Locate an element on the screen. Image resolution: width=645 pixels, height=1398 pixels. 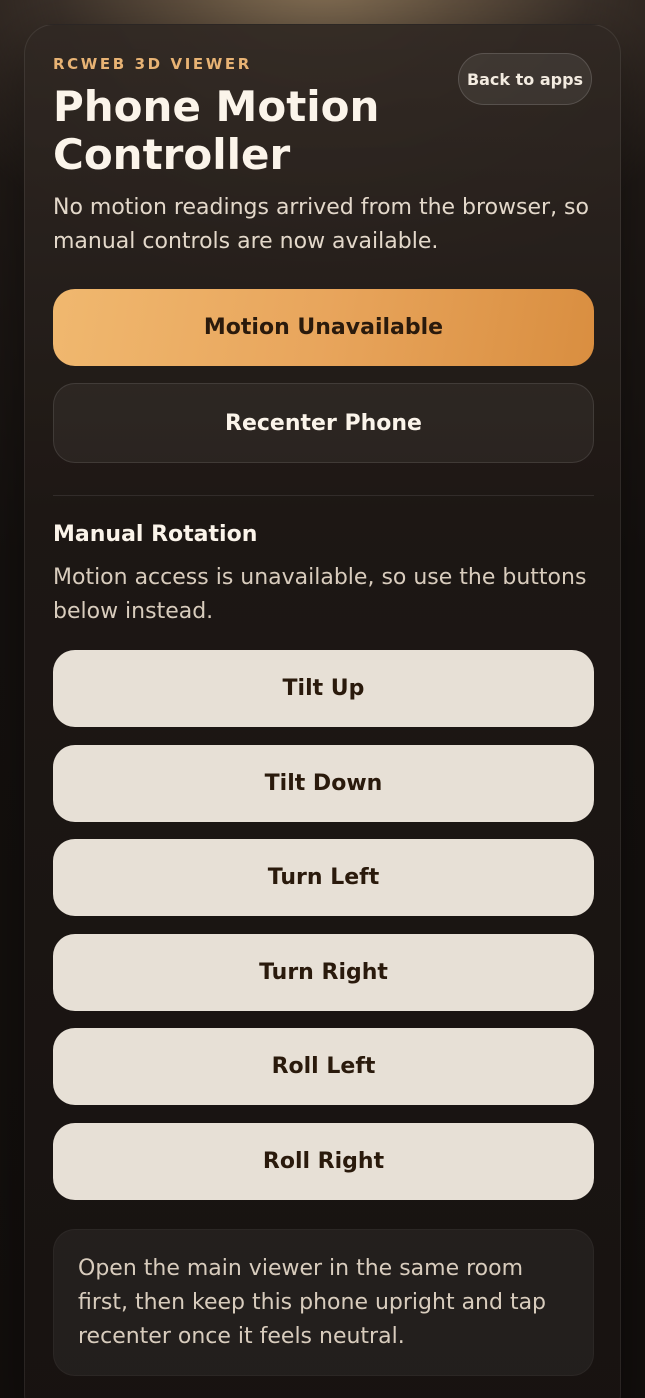
tilt-up-button: Tilt Up is located at coordinates (323, 688).